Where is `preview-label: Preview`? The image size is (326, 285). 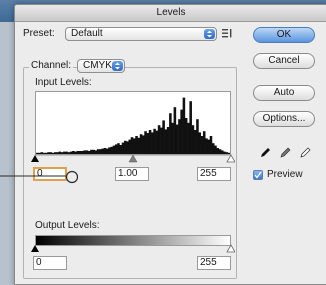
preview-label: Preview is located at coordinates (285, 174).